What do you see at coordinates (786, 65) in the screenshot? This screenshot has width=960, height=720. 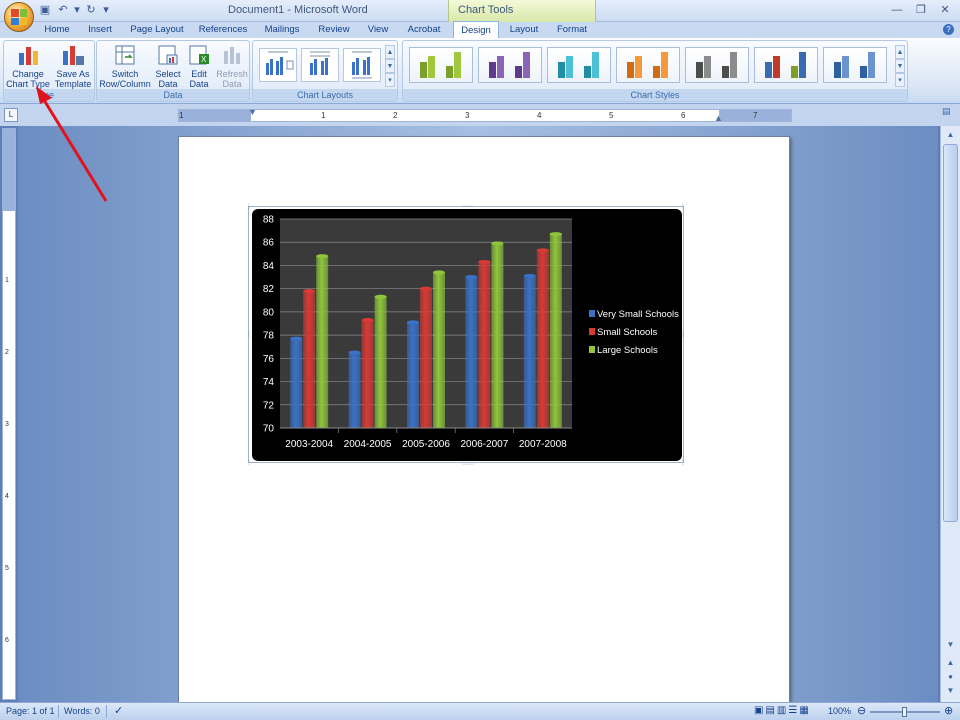 I see `chart-style-6-thumbnail` at bounding box center [786, 65].